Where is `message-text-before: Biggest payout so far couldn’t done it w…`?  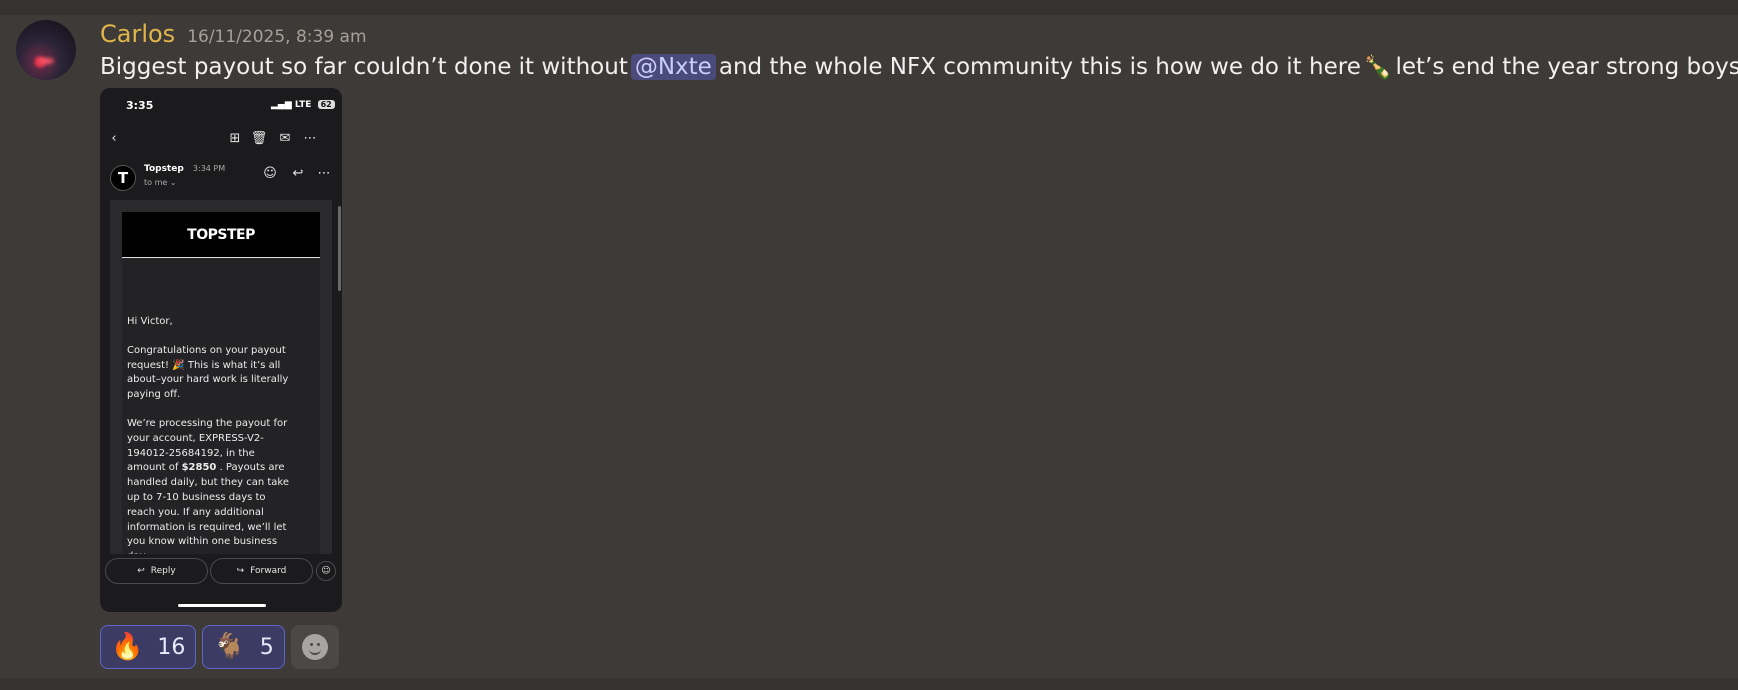
message-text-before: Biggest payout so far couldn’t done it w… is located at coordinates (364, 67).